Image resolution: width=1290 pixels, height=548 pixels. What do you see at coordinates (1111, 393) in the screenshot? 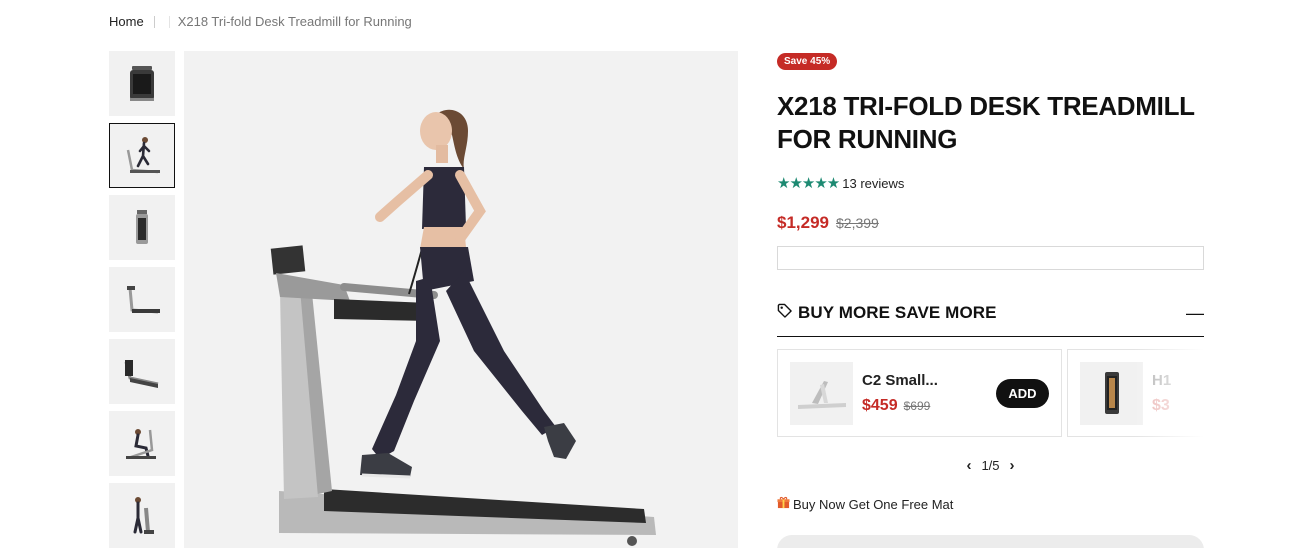
I see `walking-pad-icon` at bounding box center [1111, 393].